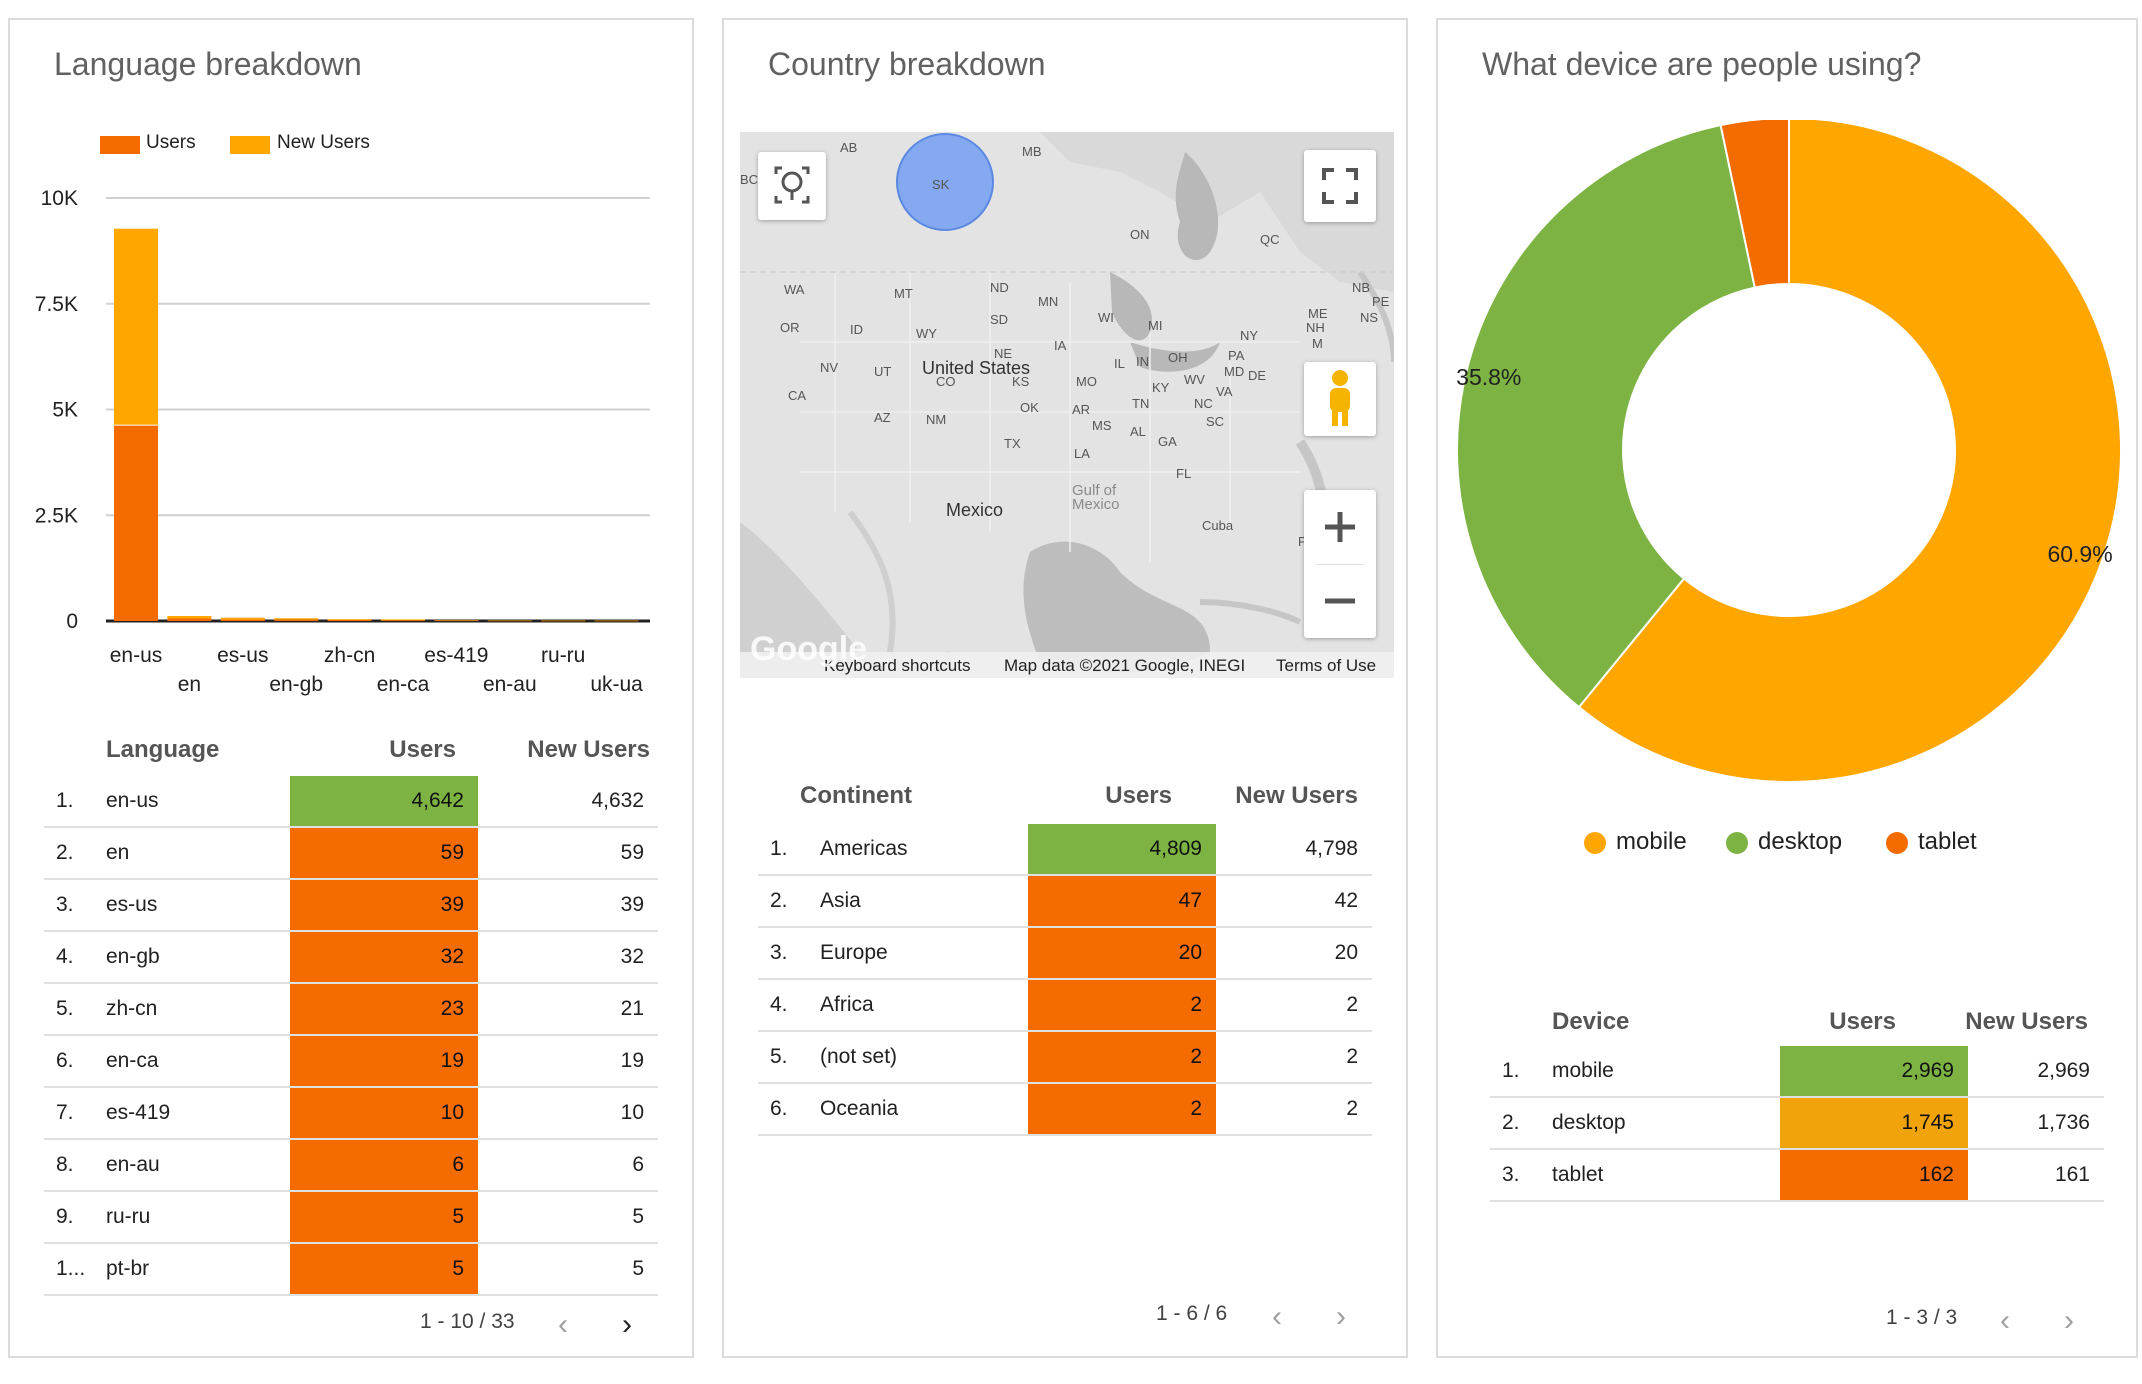  What do you see at coordinates (1065, 954) in the screenshot?
I see `table-row: 3. Europe 20 20` at bounding box center [1065, 954].